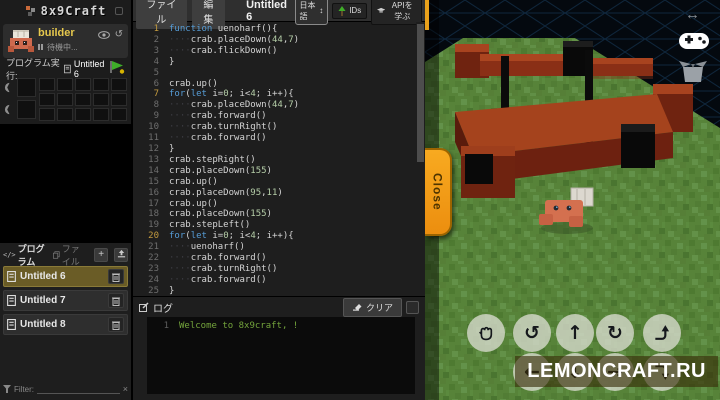  I want to click on log-popout-icon, so click(412, 307).